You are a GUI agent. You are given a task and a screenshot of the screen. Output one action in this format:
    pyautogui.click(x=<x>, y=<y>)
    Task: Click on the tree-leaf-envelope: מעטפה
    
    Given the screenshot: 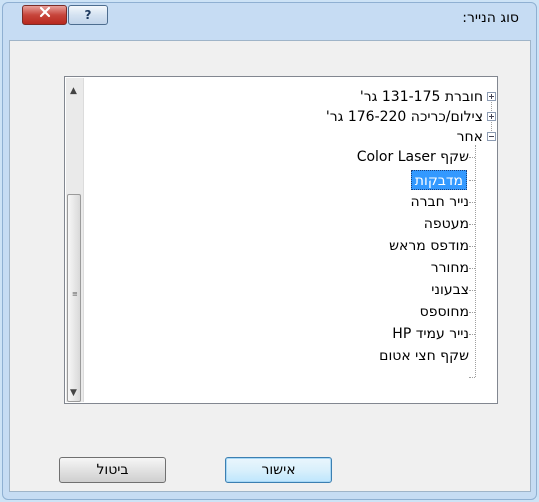 What is the action you would take?
    pyautogui.click(x=446, y=224)
    